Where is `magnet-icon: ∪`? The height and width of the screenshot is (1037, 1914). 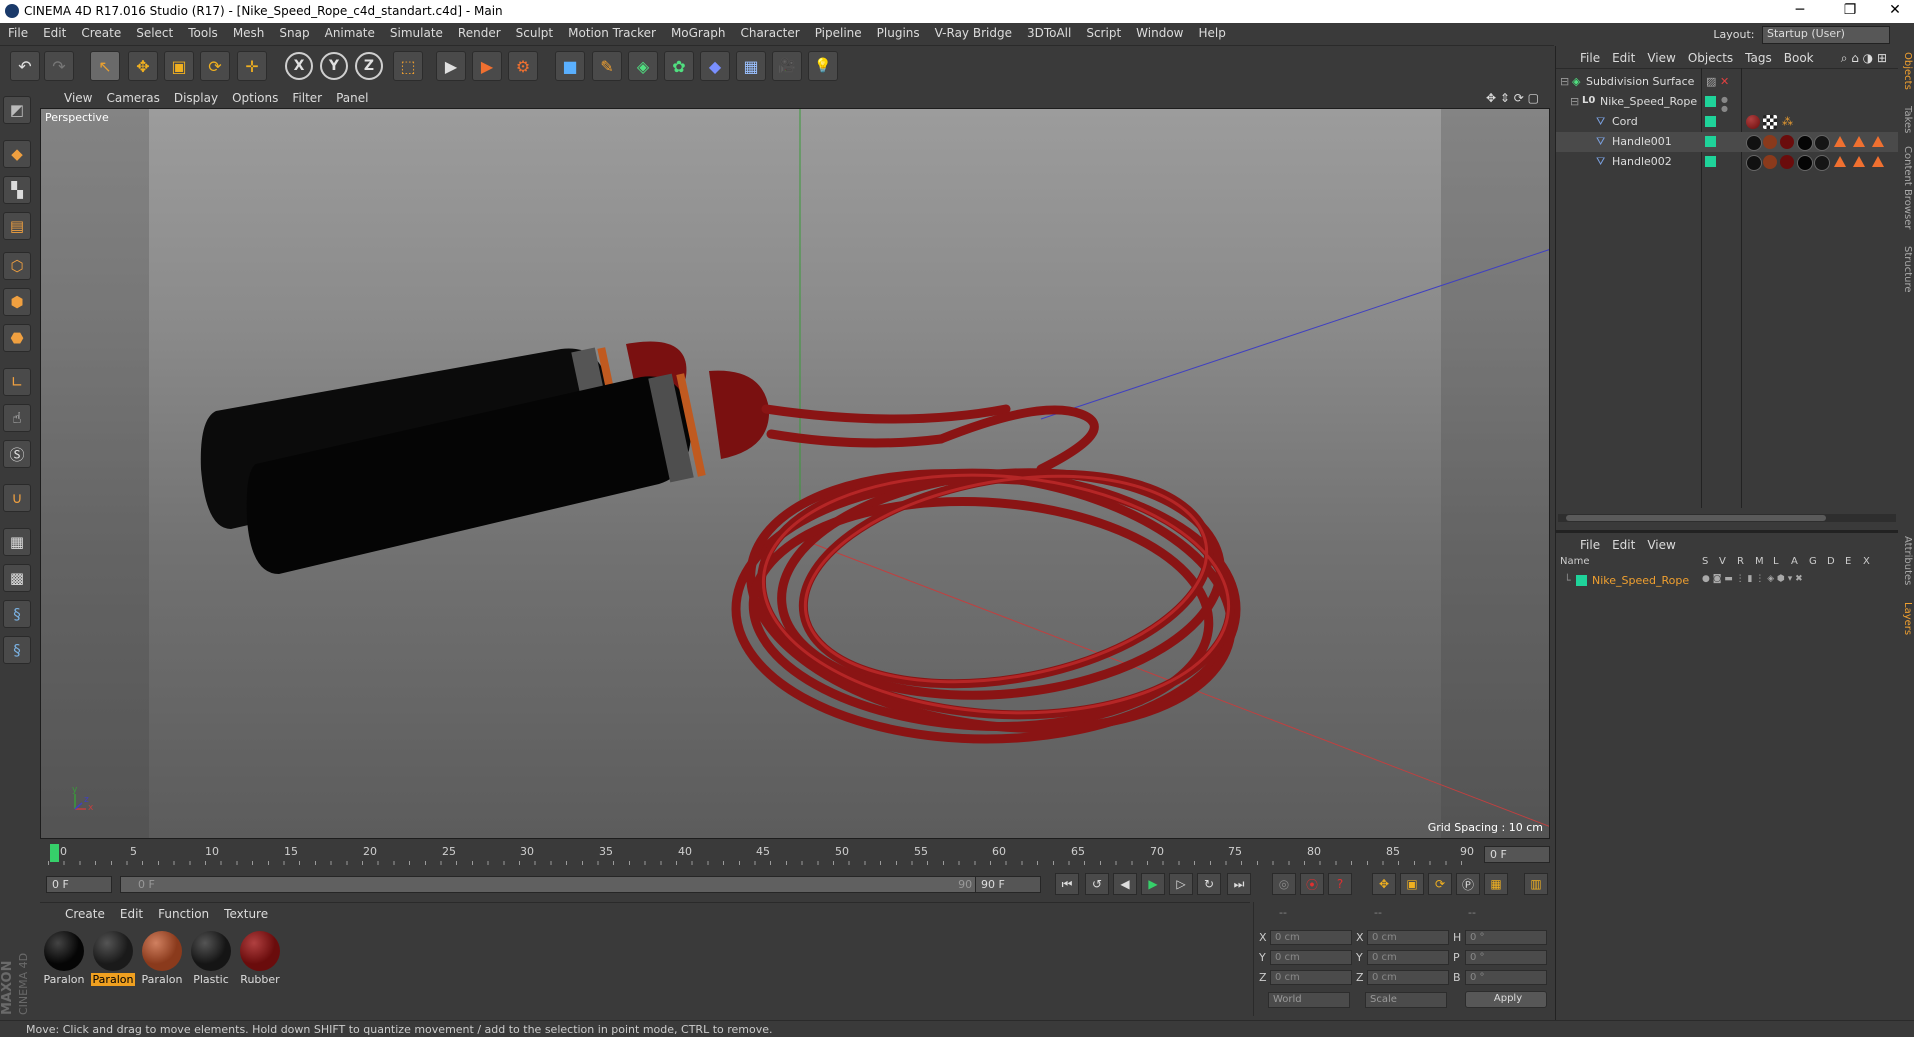 magnet-icon: ∪ is located at coordinates (17, 498).